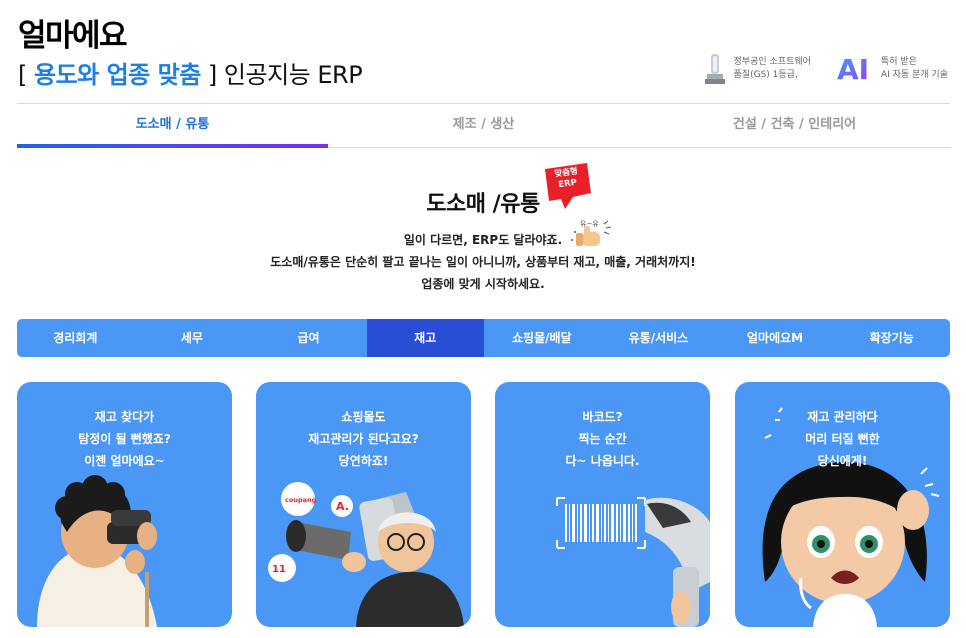  I want to click on brand-logo: 얼마에요, so click(73, 32).